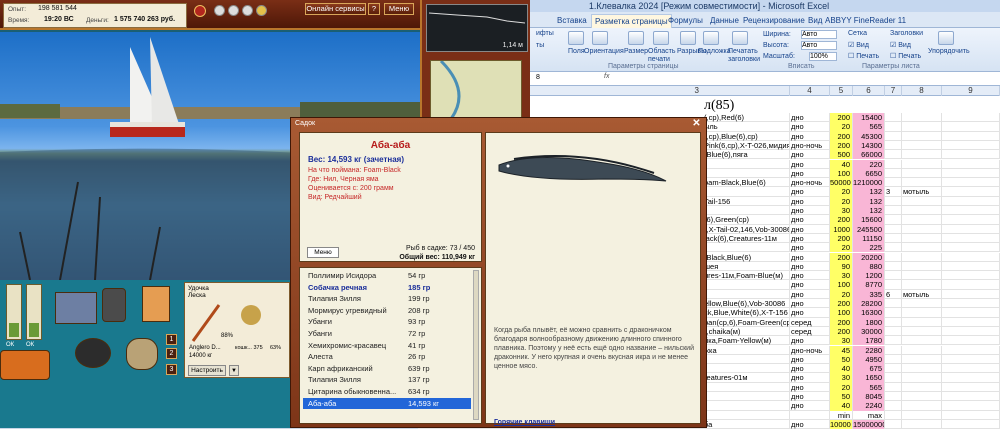  I want to click on location-map, so click(476, 89).